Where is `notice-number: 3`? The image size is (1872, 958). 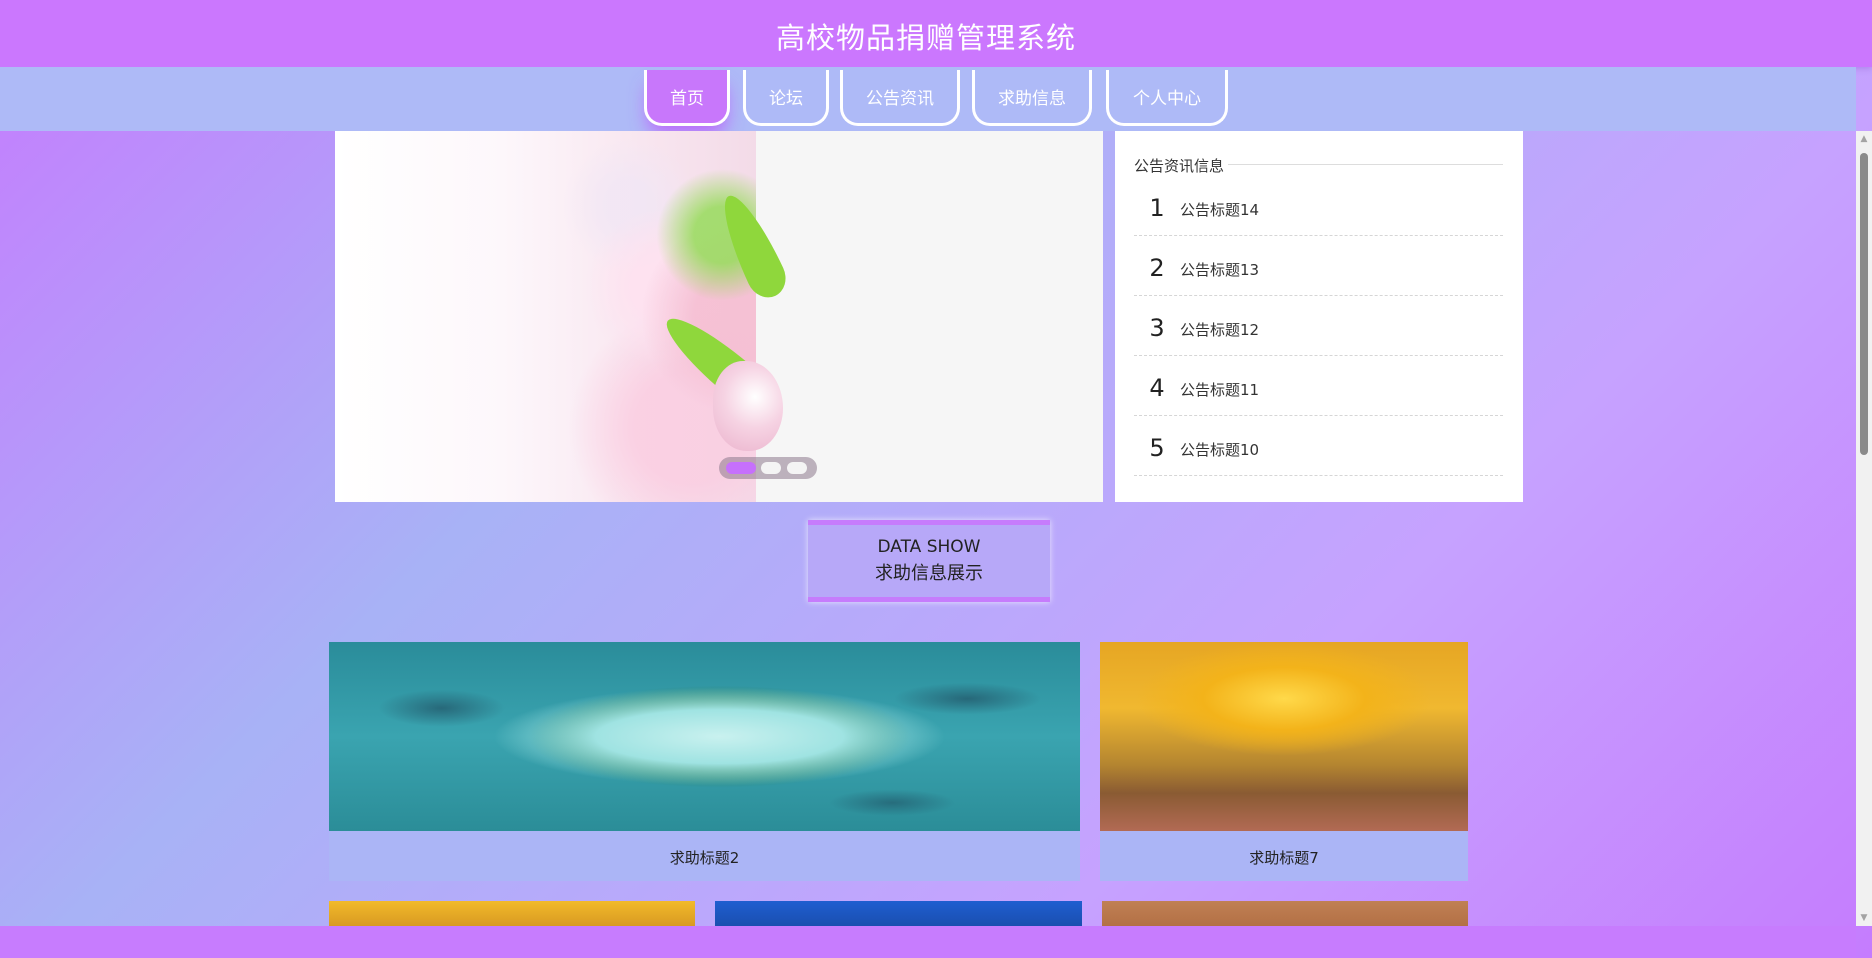 notice-number: 3 is located at coordinates (1157, 328).